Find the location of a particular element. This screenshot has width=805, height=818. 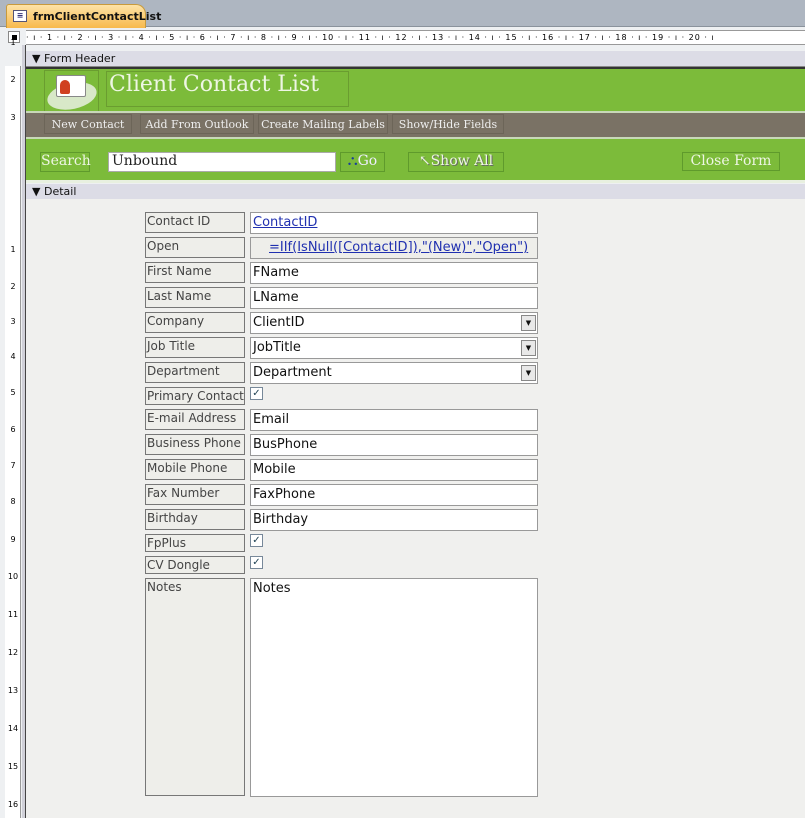

open-field: =IIf(IsNull([ContactID]),"(New)","Open") is located at coordinates (394, 248).